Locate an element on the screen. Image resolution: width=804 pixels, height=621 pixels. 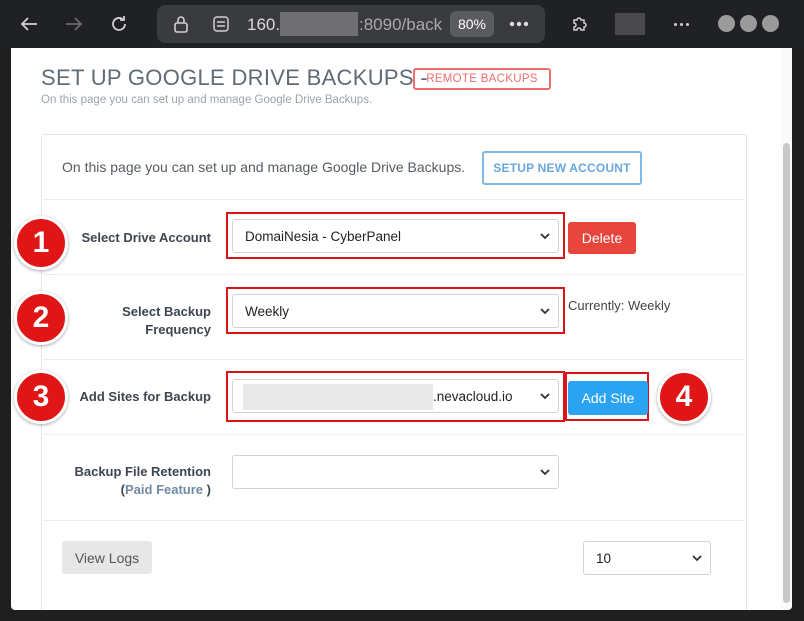
setup-new-account-button: SETUP NEW ACCOUNT is located at coordinates (562, 168).